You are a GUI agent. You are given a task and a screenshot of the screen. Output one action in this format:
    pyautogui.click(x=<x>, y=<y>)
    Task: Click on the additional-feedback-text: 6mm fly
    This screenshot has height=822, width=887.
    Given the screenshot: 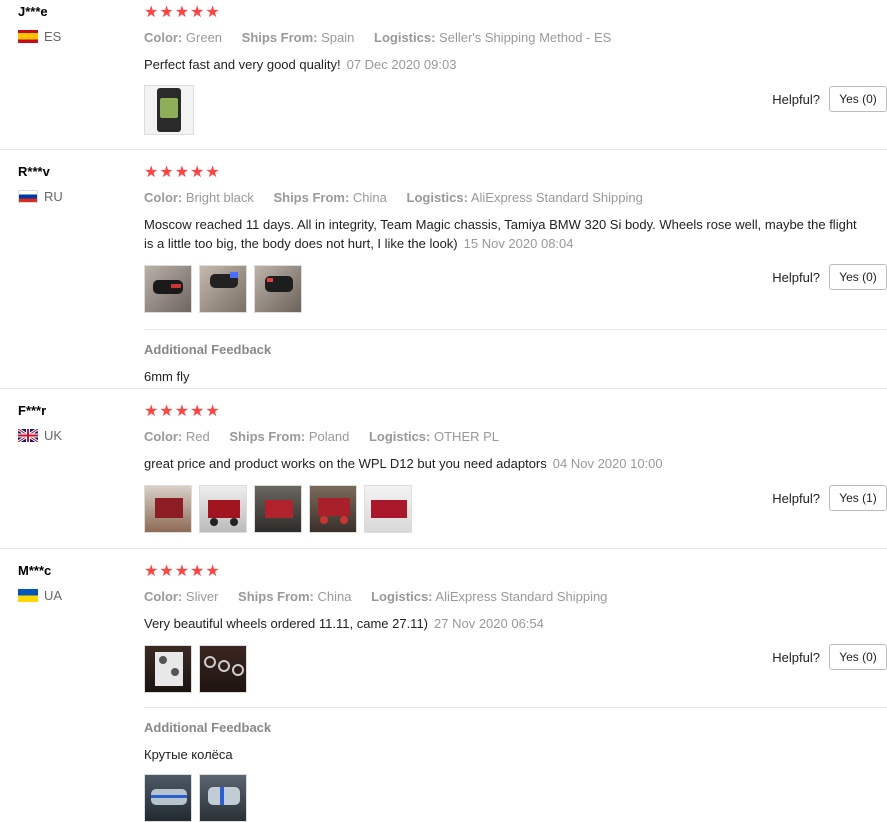 What is the action you would take?
    pyautogui.click(x=167, y=376)
    